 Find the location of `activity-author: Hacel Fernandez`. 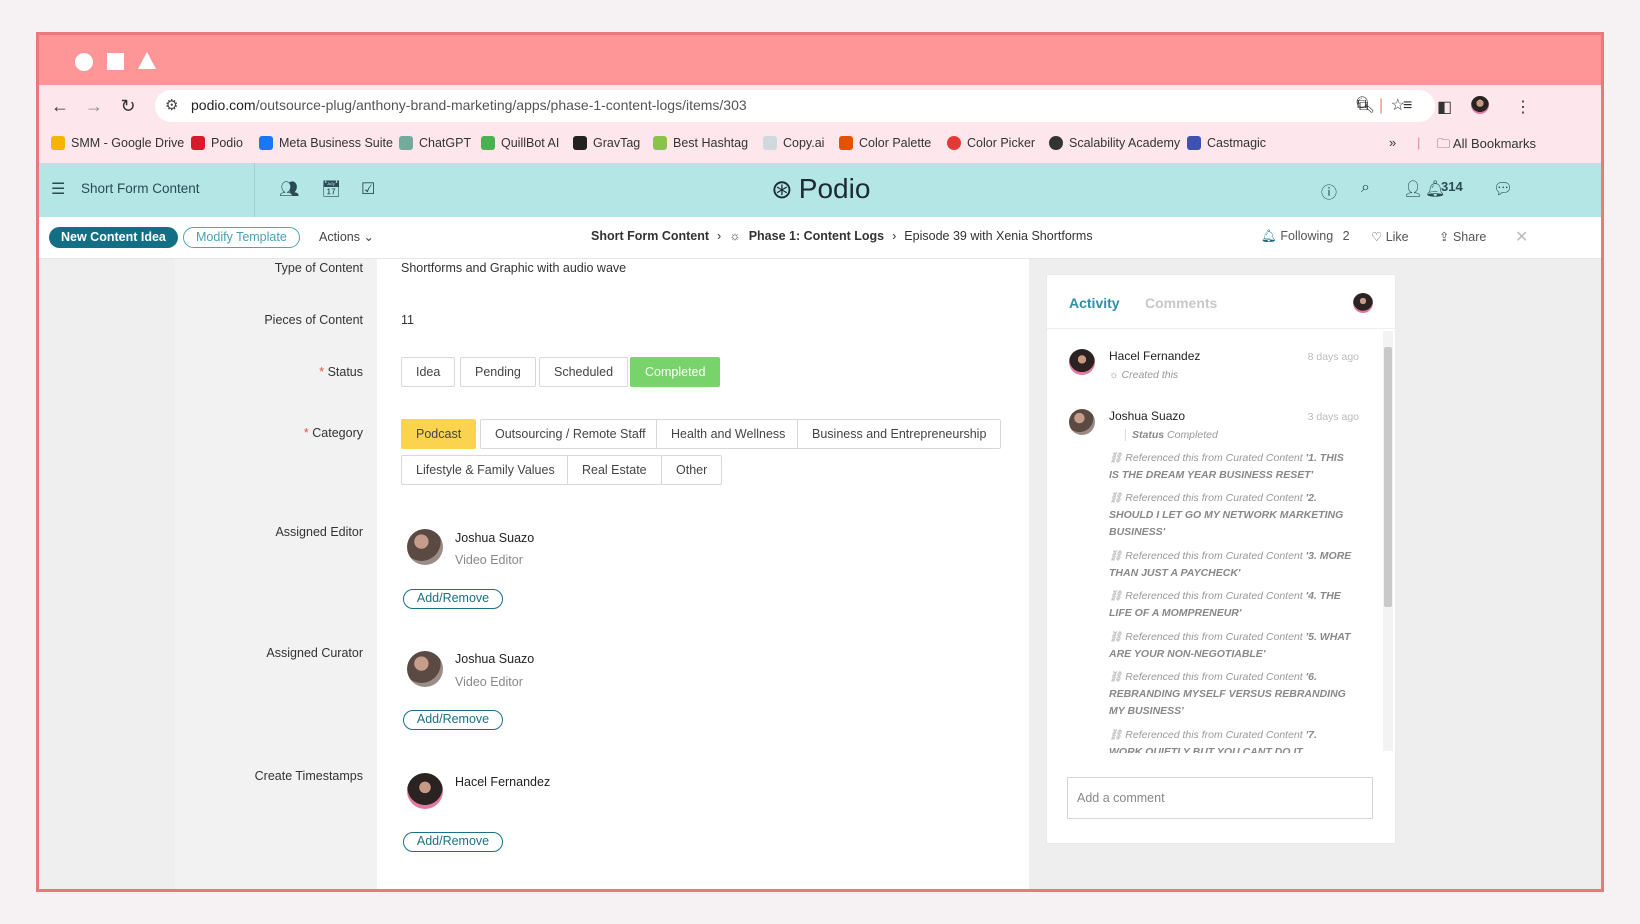

activity-author: Hacel Fernandez is located at coordinates (1154, 356).